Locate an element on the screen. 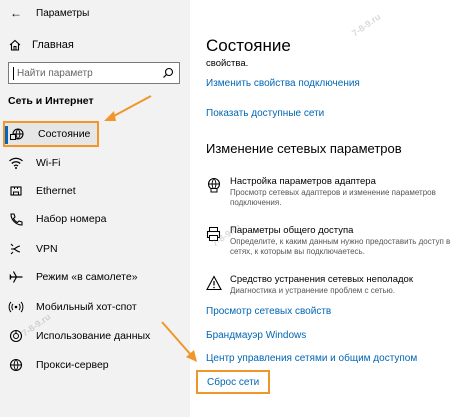 Image resolution: width=474 pixels, height=417 pixels. show-available-networks-link: Показать доступные сети is located at coordinates (265, 113).